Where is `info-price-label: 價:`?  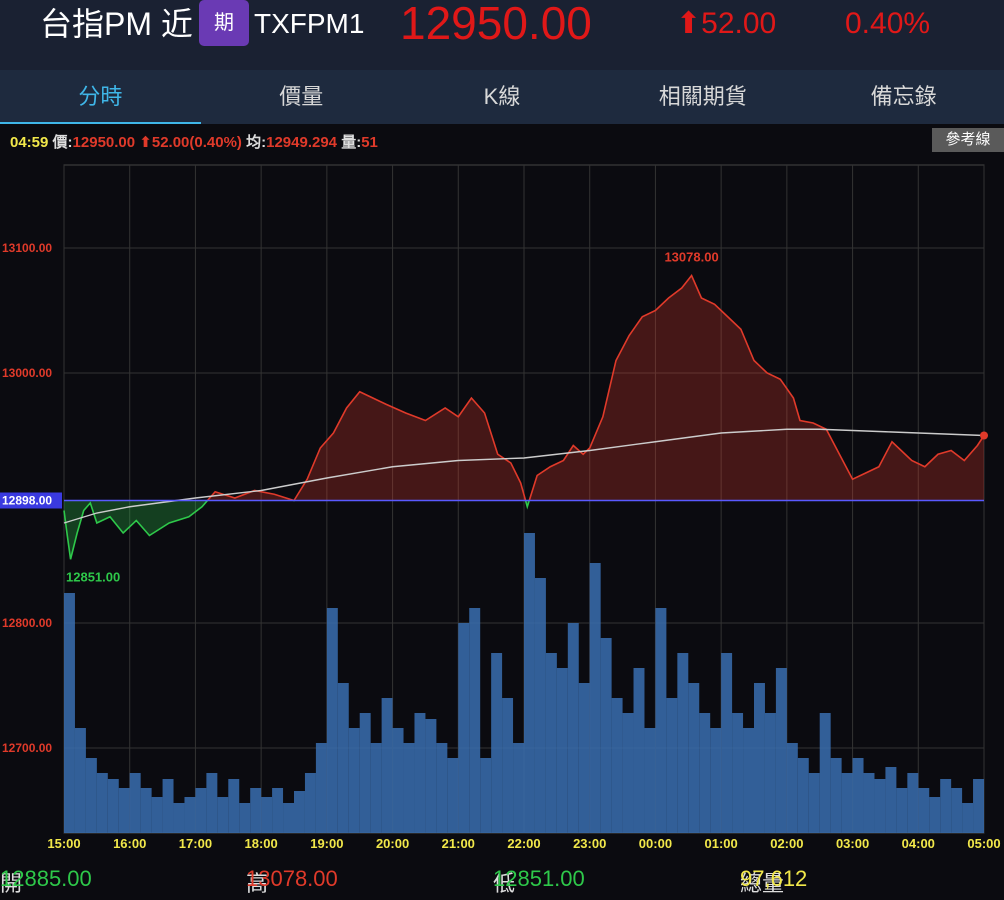
info-price-label: 價: is located at coordinates (62, 142).